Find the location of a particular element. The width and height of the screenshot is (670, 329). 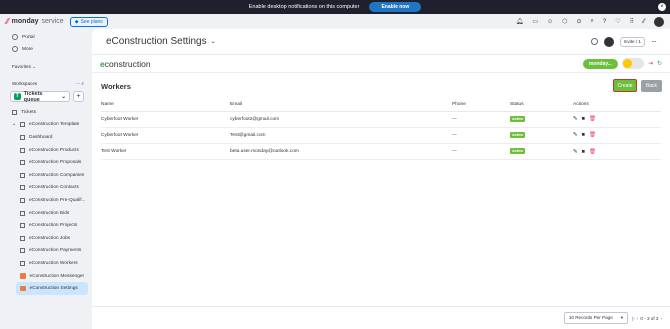

invite-members-icon: ☺ is located at coordinates (550, 22).